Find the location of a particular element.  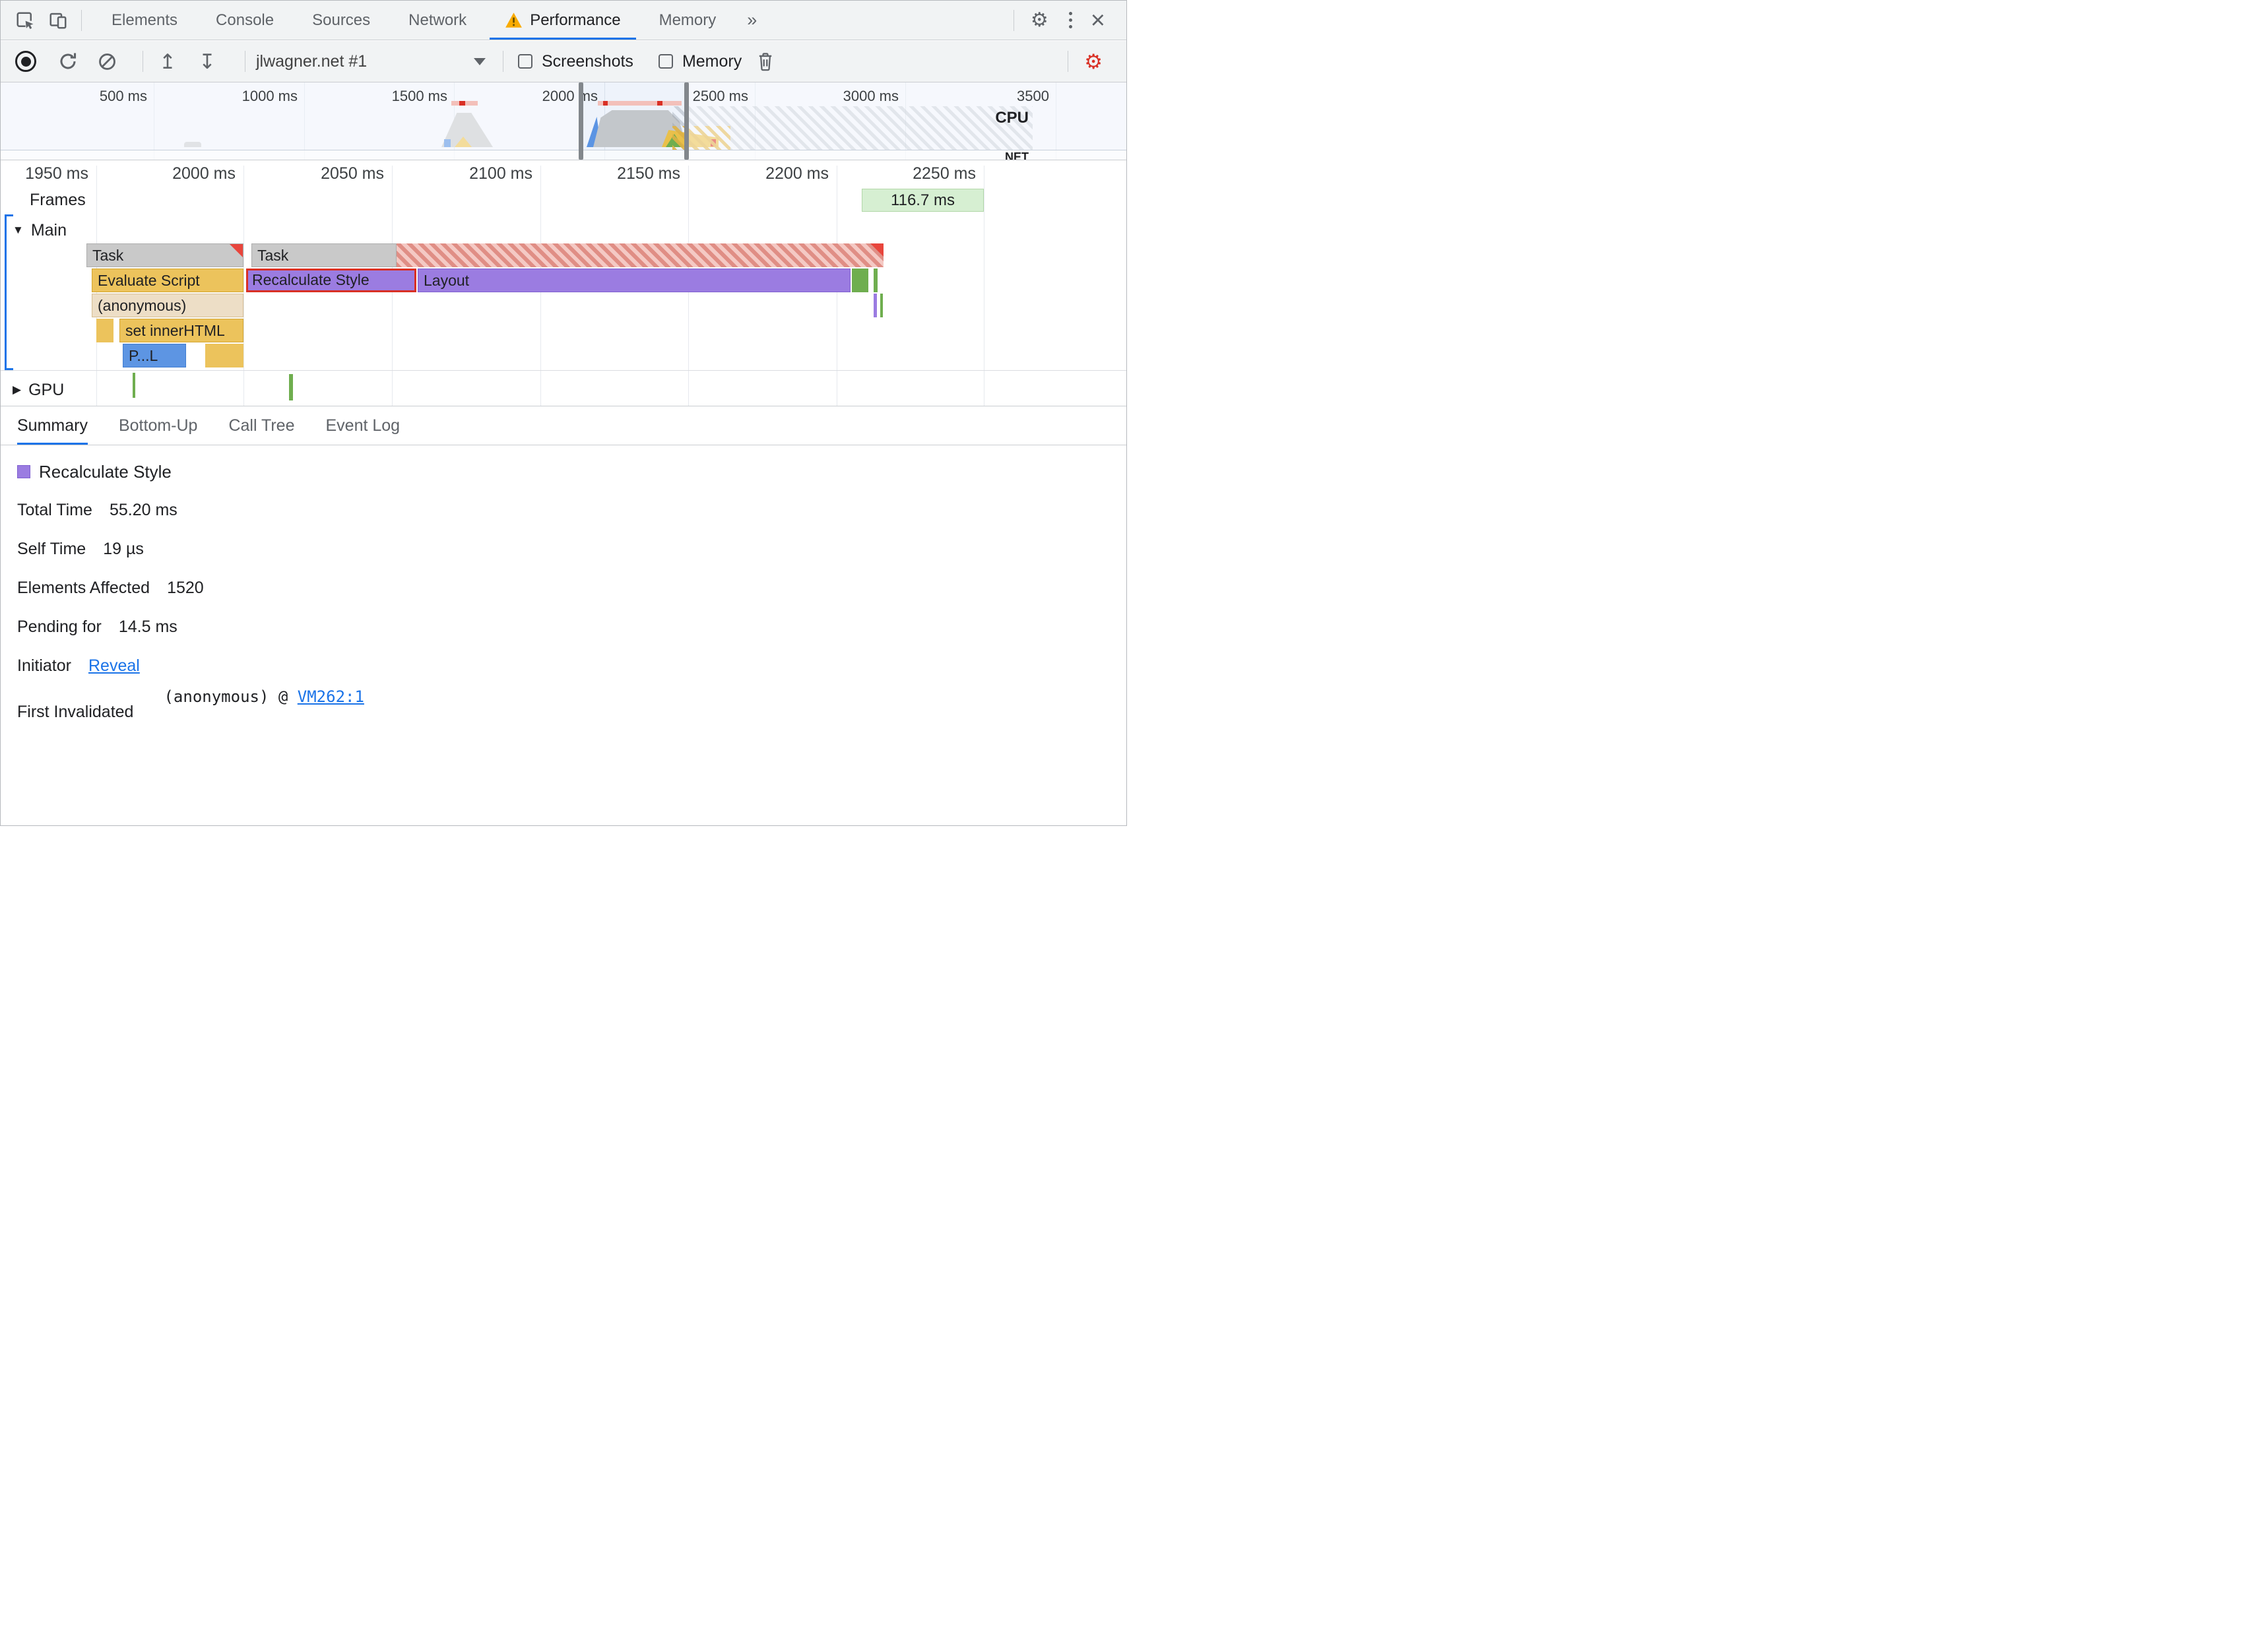

flame-bar-recalculate-style: Recalculate Style is located at coordinates (331, 280).